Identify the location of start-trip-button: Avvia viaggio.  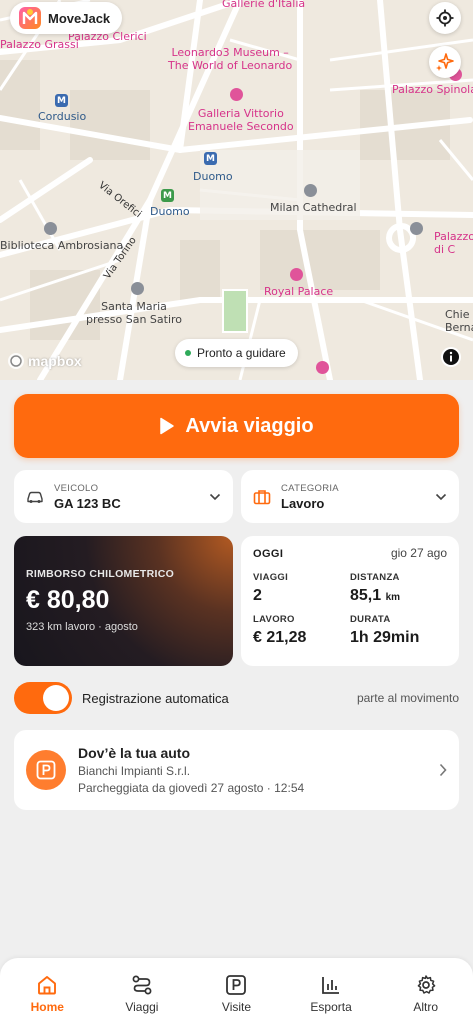
(236, 426).